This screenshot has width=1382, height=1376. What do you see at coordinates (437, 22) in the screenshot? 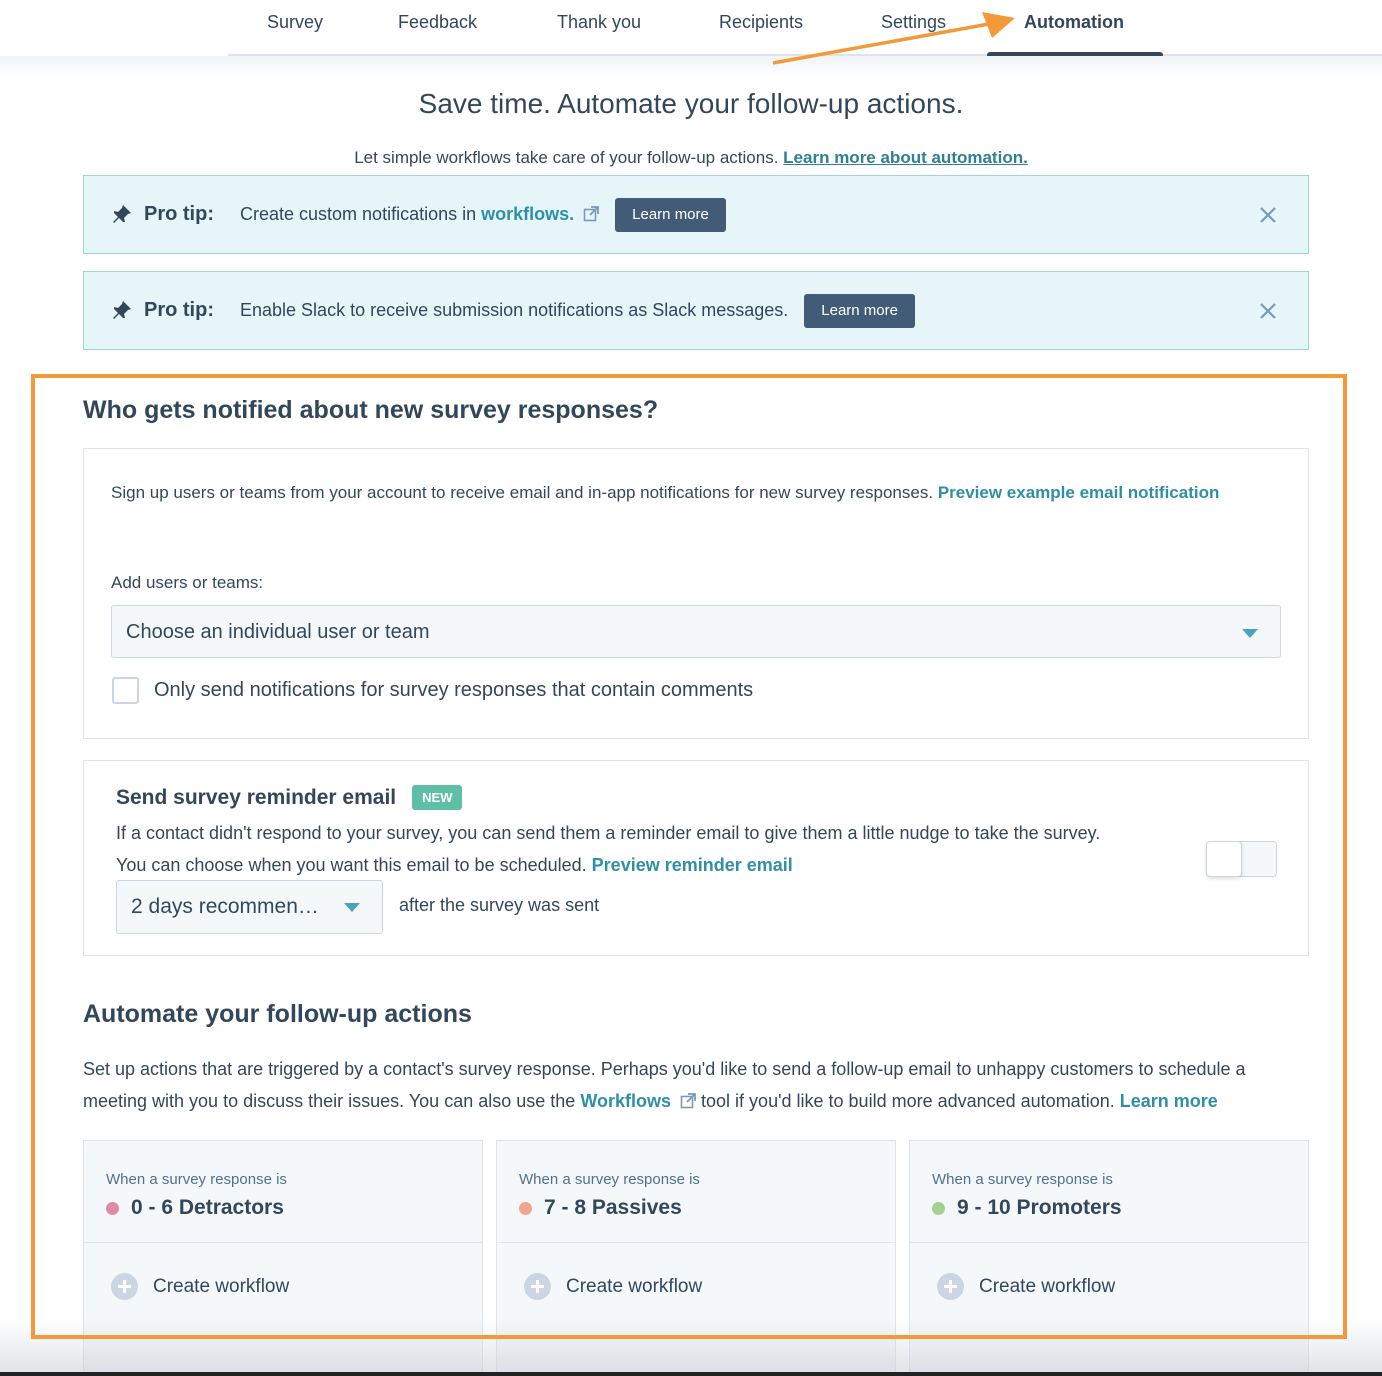
I see `tab-feedback: Feedback` at bounding box center [437, 22].